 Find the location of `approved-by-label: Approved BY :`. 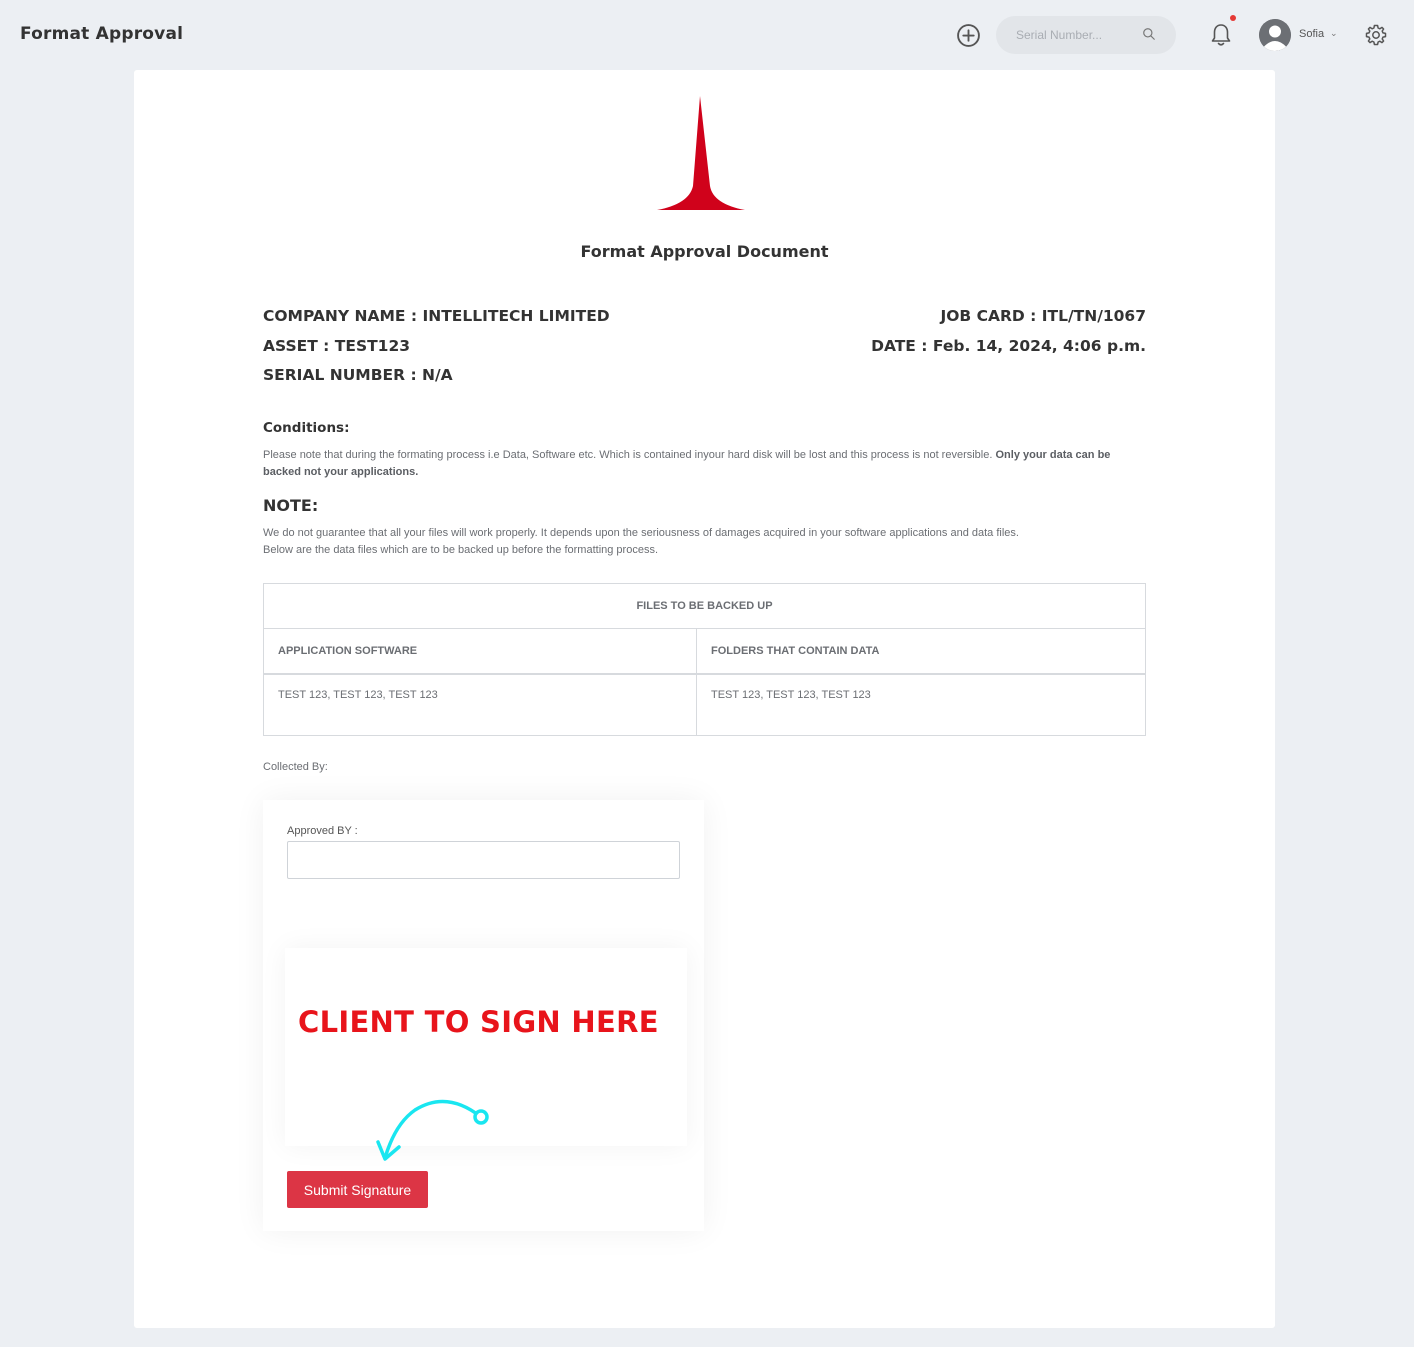

approved-by-label: Approved BY : is located at coordinates (322, 831).